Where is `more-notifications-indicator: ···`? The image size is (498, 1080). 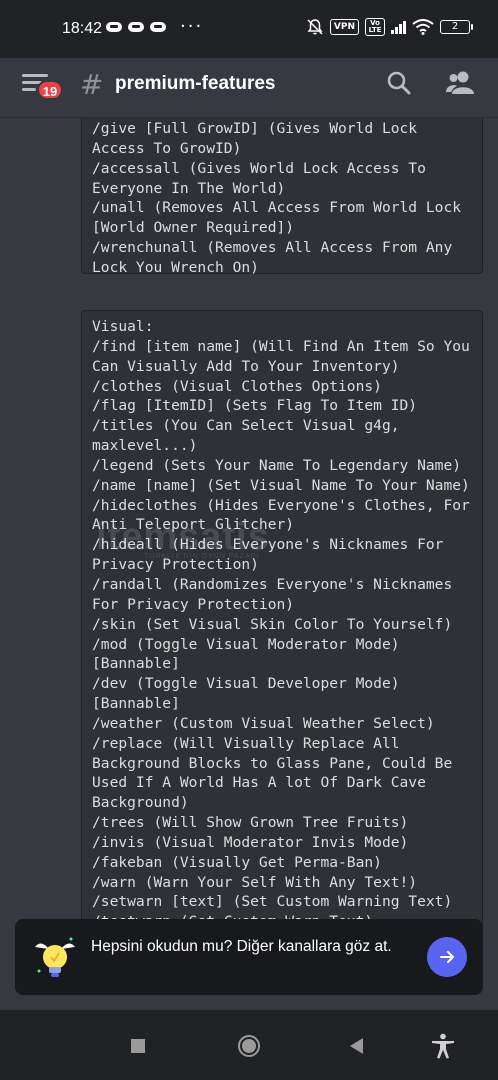
more-notifications-indicator: ··· is located at coordinates (192, 26).